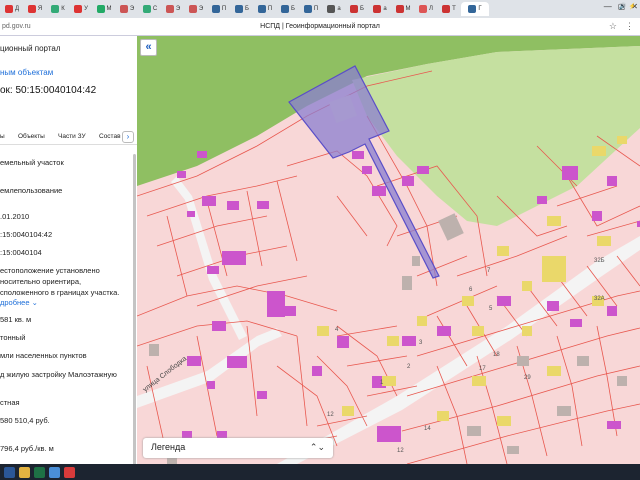 The height and width of the screenshot is (480, 640). Describe the element at coordinates (128, 137) in the screenshot. I see `tabs-next-button: ›` at that location.